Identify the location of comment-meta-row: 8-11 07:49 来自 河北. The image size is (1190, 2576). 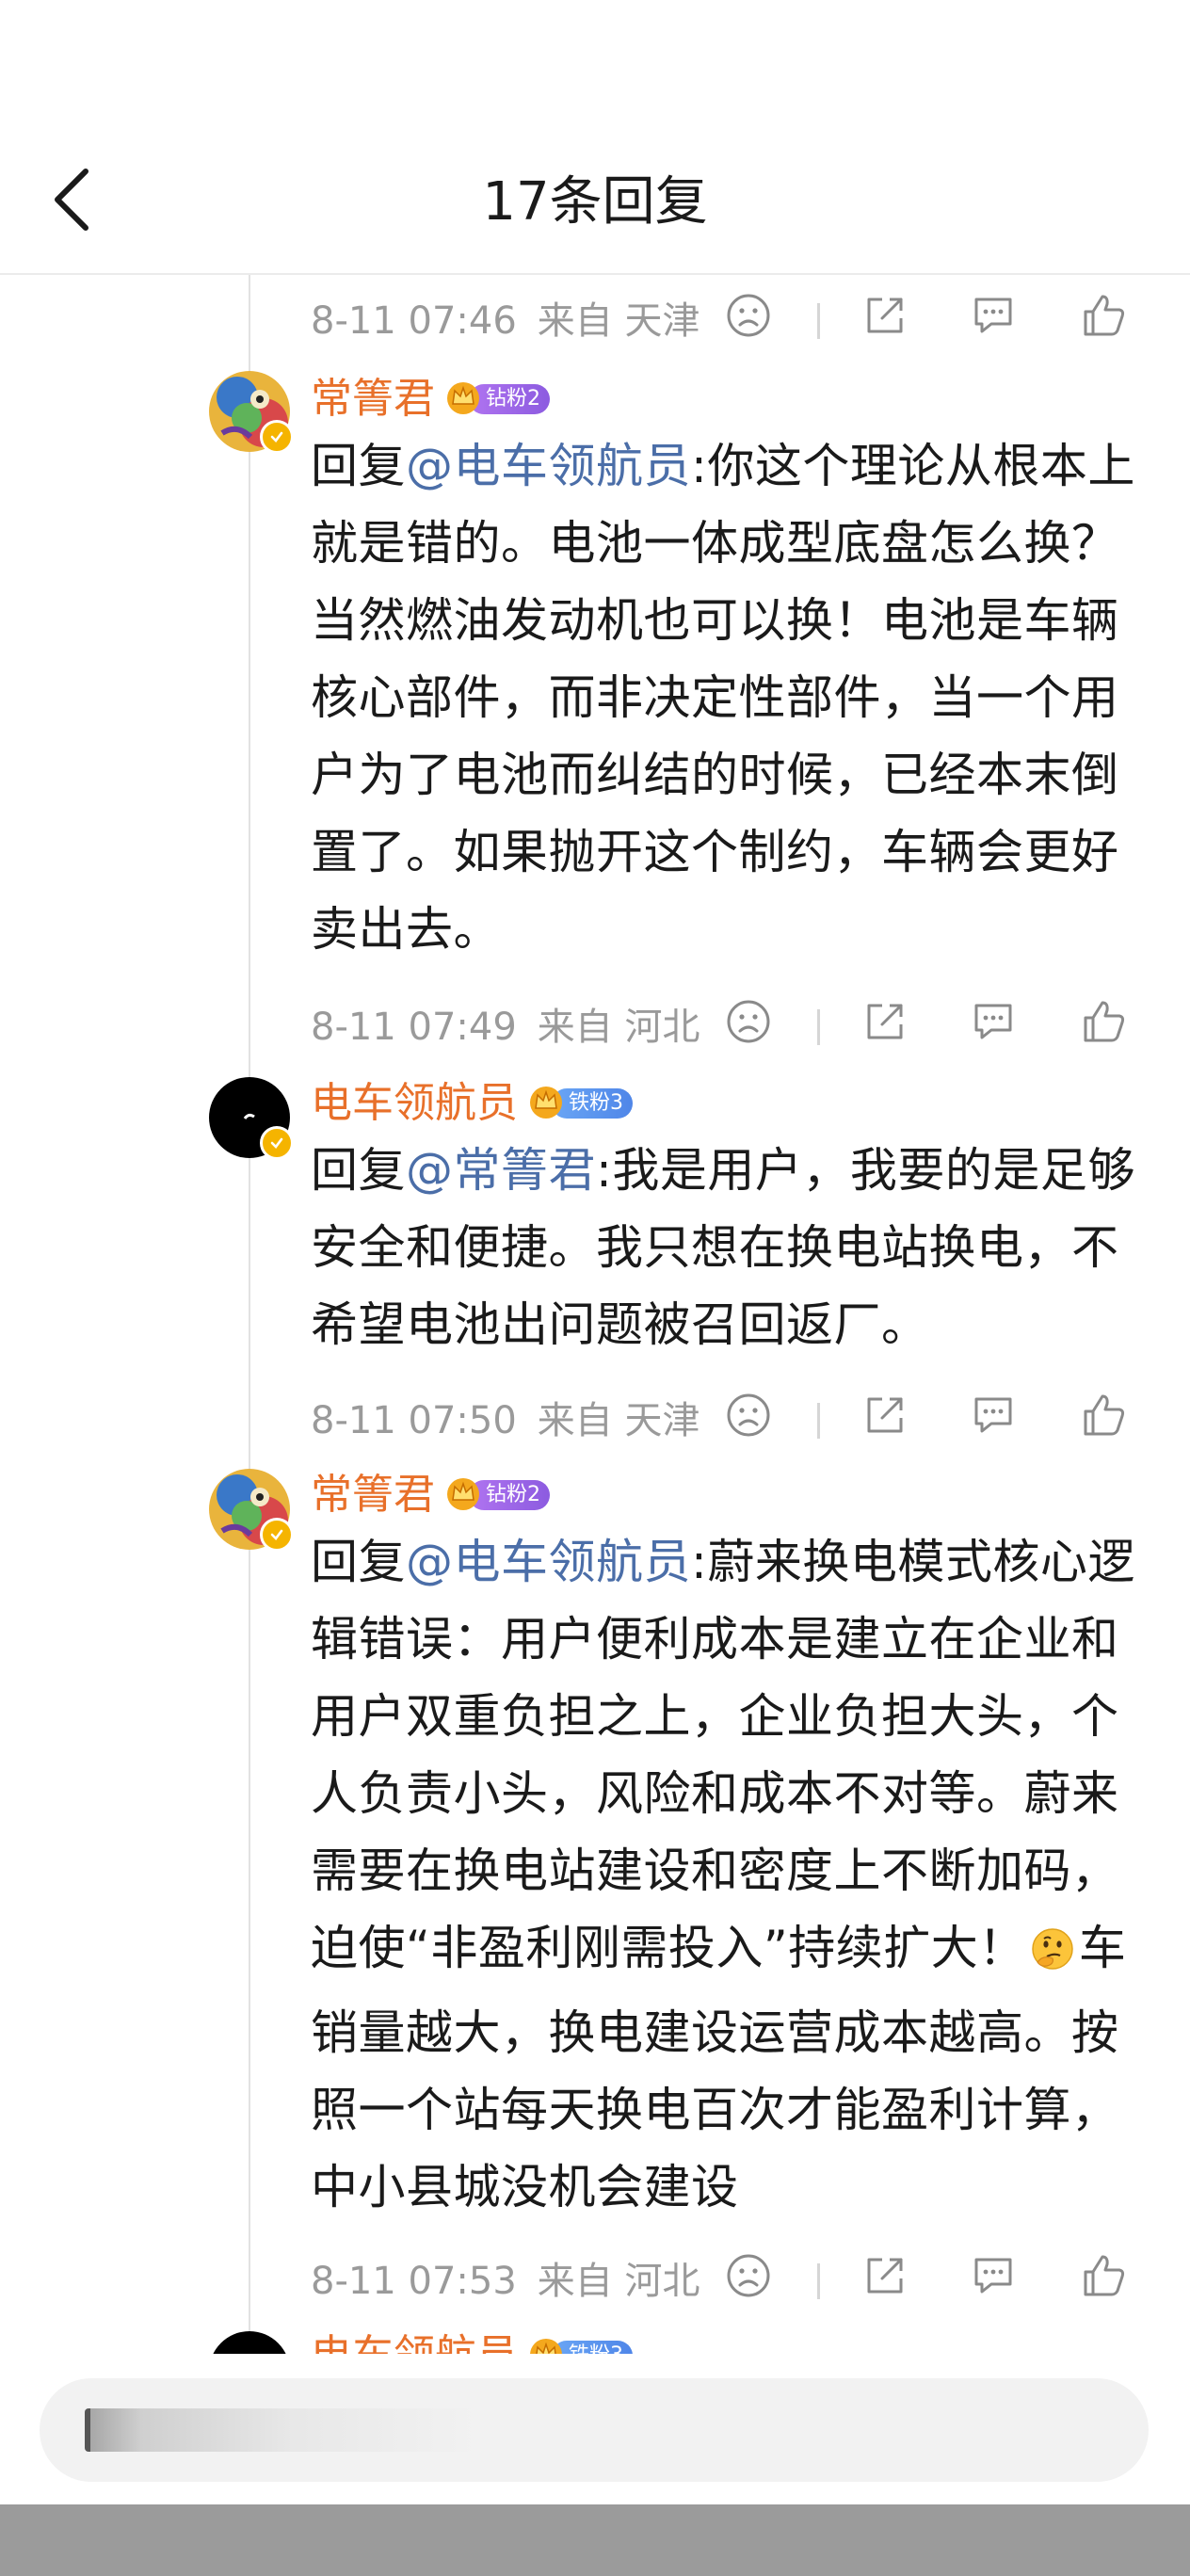
(734, 1028).